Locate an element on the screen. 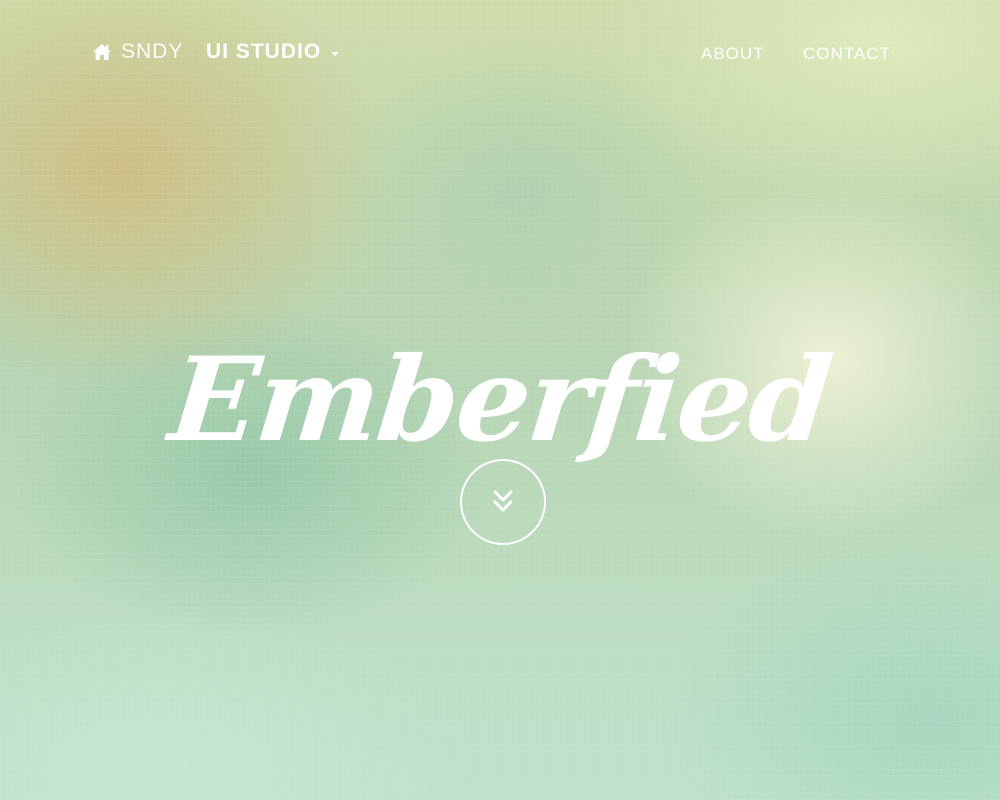 This screenshot has height=800, width=1000. nav-link-contact: CONTACT is located at coordinates (847, 54).